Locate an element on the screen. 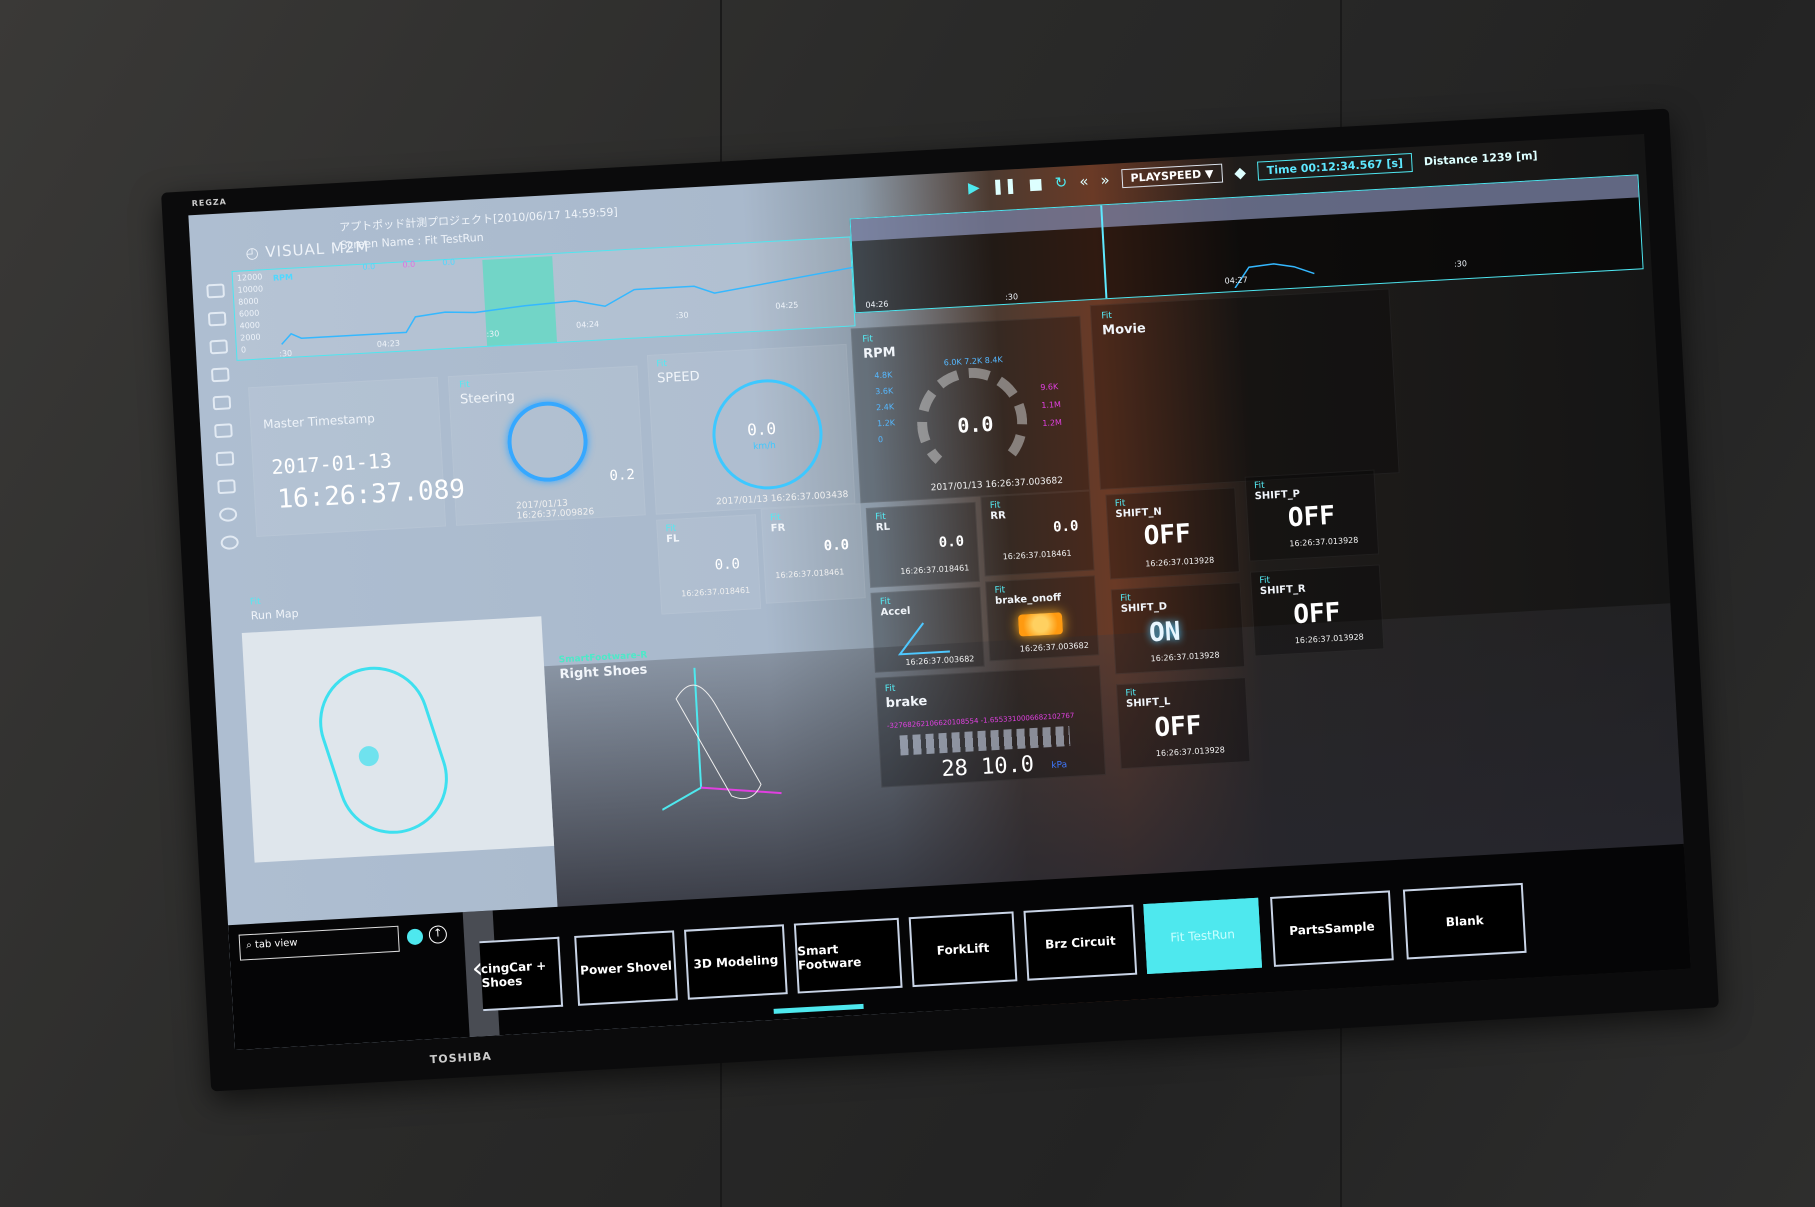 The image size is (1815, 1207). repeat-icon: ↻ is located at coordinates (1061, 182).